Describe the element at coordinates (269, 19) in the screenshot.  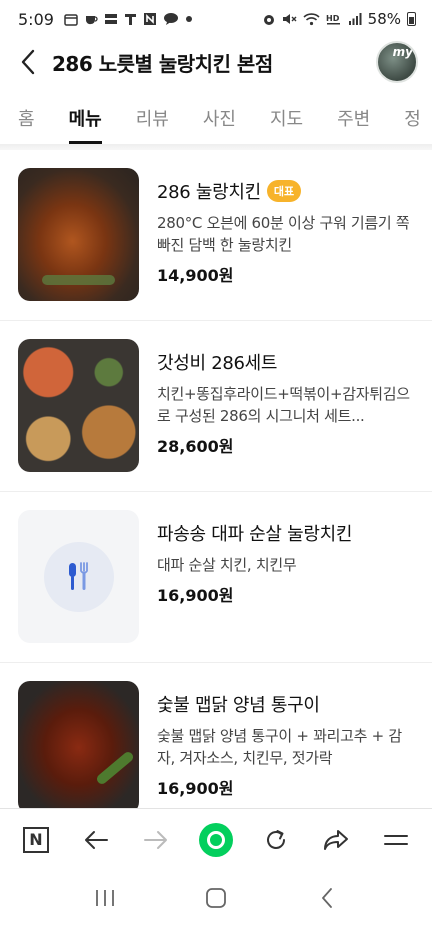
I see `alarm-icon` at that location.